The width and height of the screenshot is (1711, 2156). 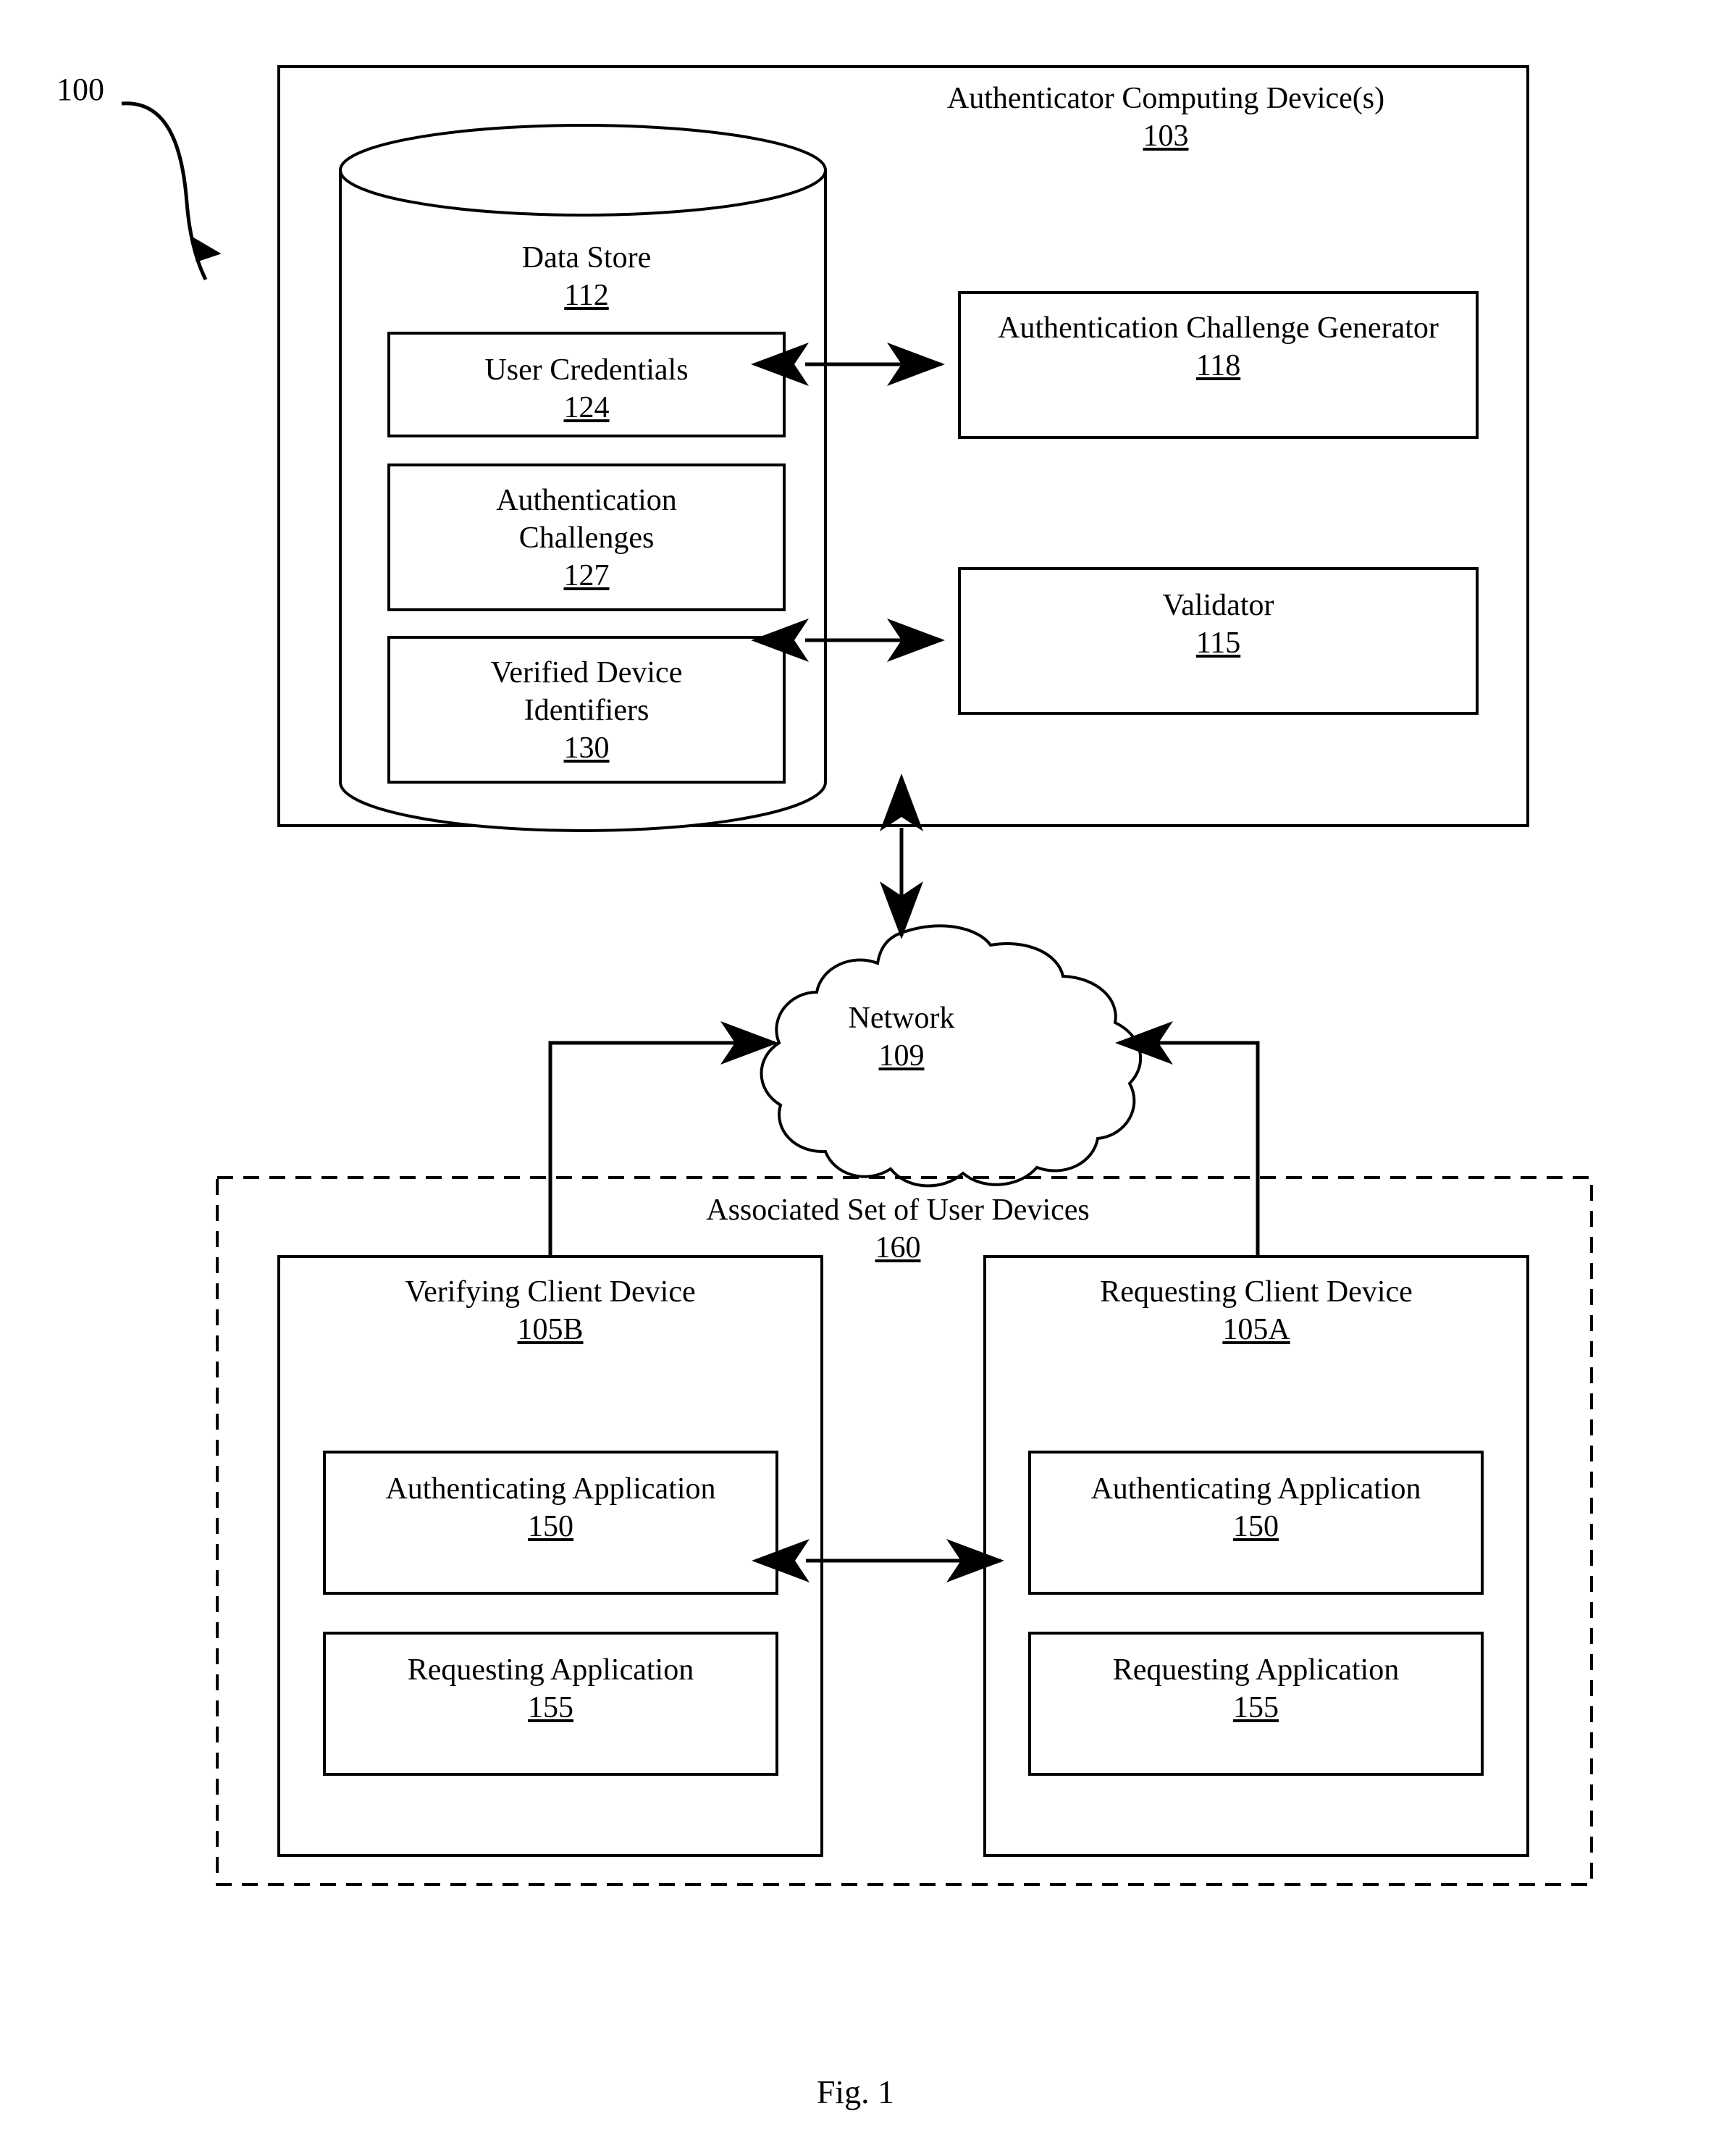 I want to click on requesting-client-device-title: Requesting Client Device, so click(x=1256, y=1292).